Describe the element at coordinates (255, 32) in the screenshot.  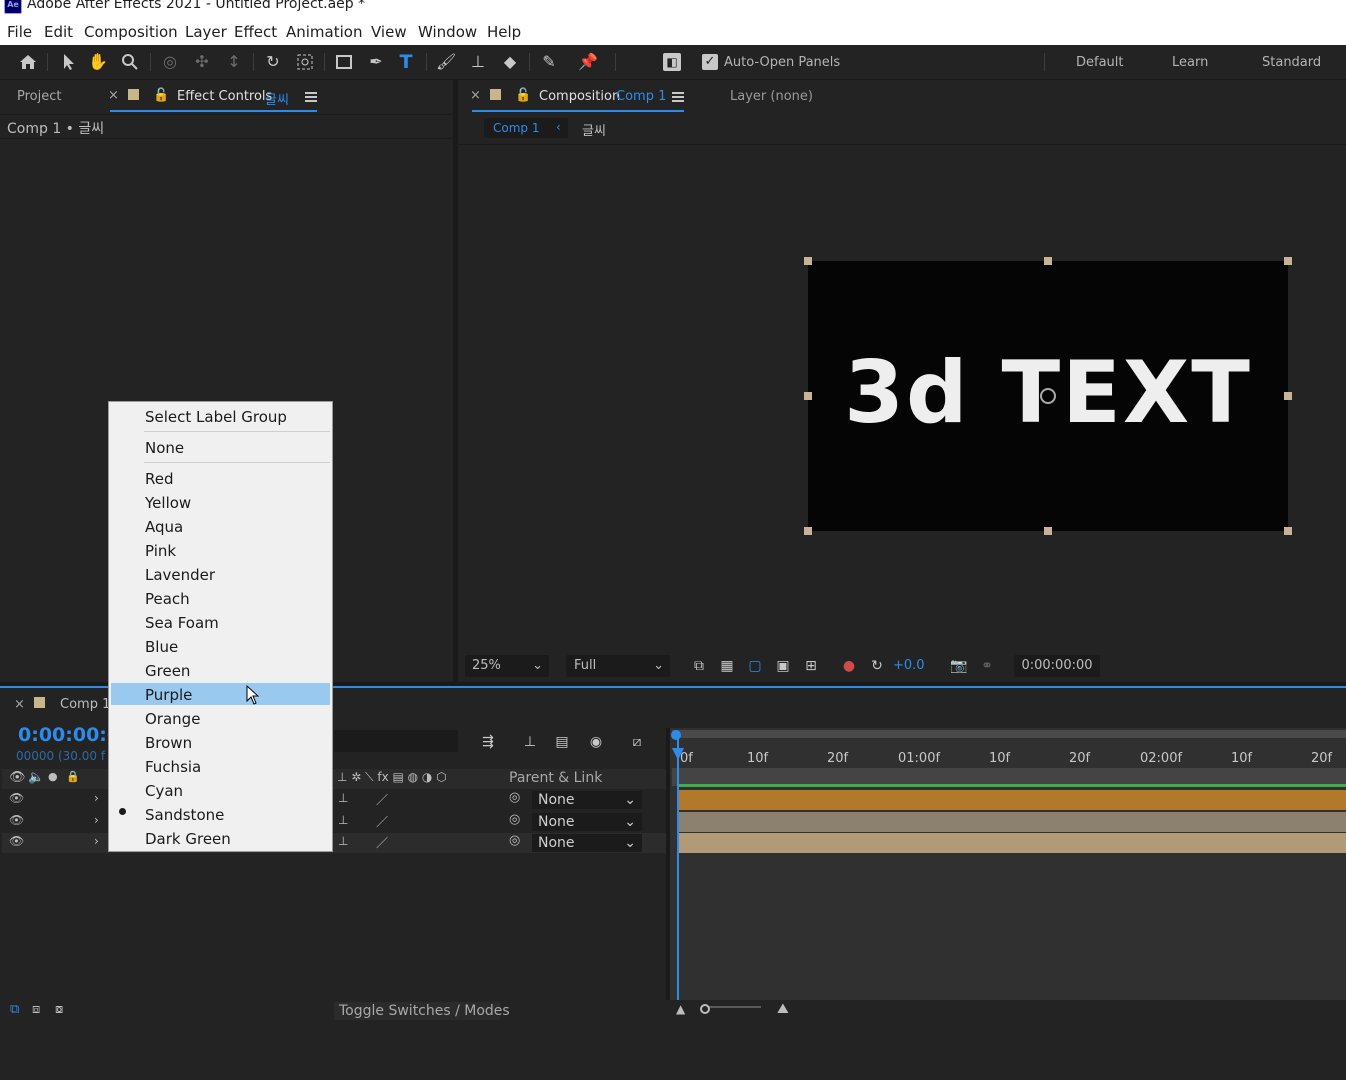
I see `menu-effect: Effect` at that location.